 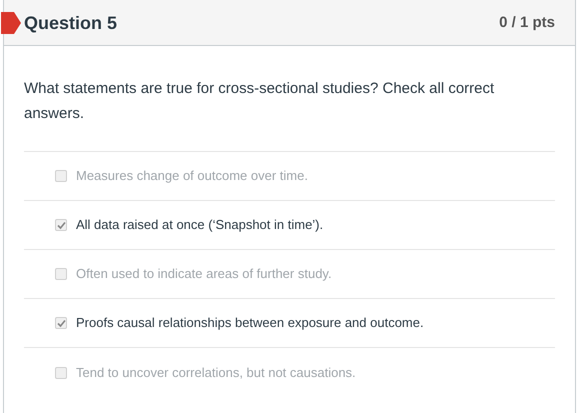 What do you see at coordinates (250, 323) in the screenshot?
I see `answer-label: Proofs causal relationships between exposure and outcome.` at bounding box center [250, 323].